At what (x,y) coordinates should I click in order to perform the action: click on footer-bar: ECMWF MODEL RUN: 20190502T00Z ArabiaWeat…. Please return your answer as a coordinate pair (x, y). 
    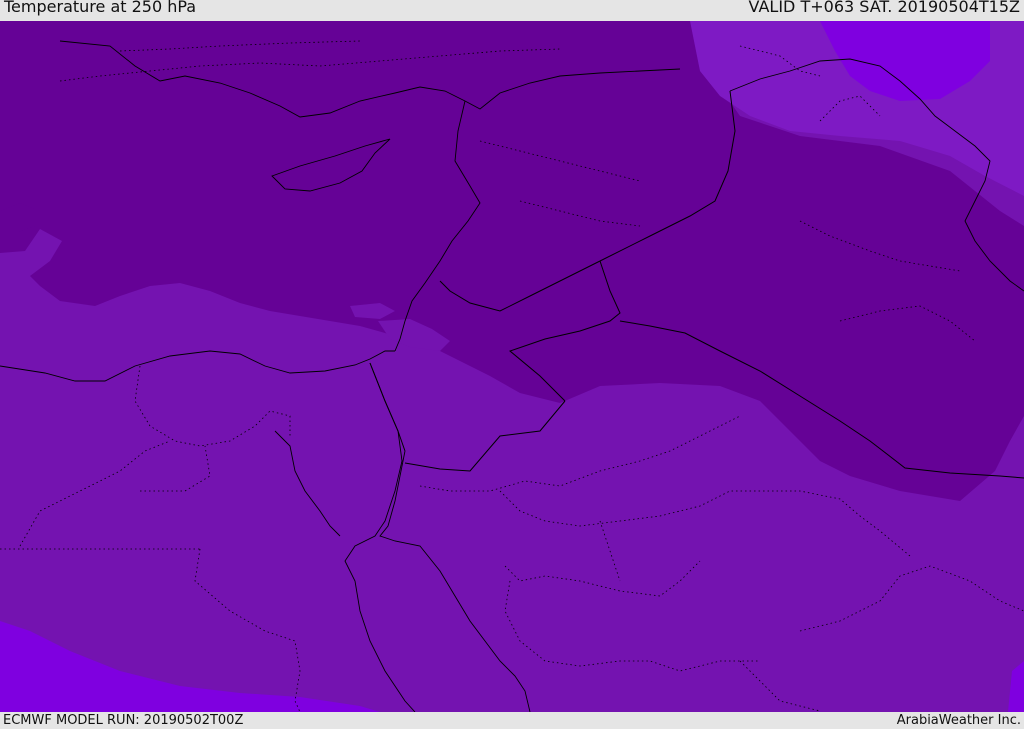
    Looking at the image, I should click on (512, 720).